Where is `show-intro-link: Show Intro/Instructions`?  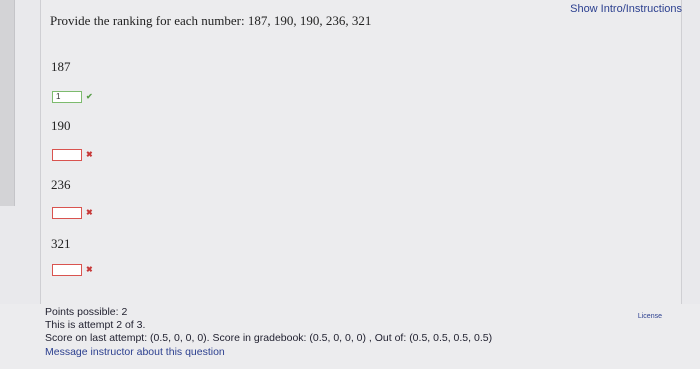 show-intro-link: Show Intro/Instructions is located at coordinates (626, 9).